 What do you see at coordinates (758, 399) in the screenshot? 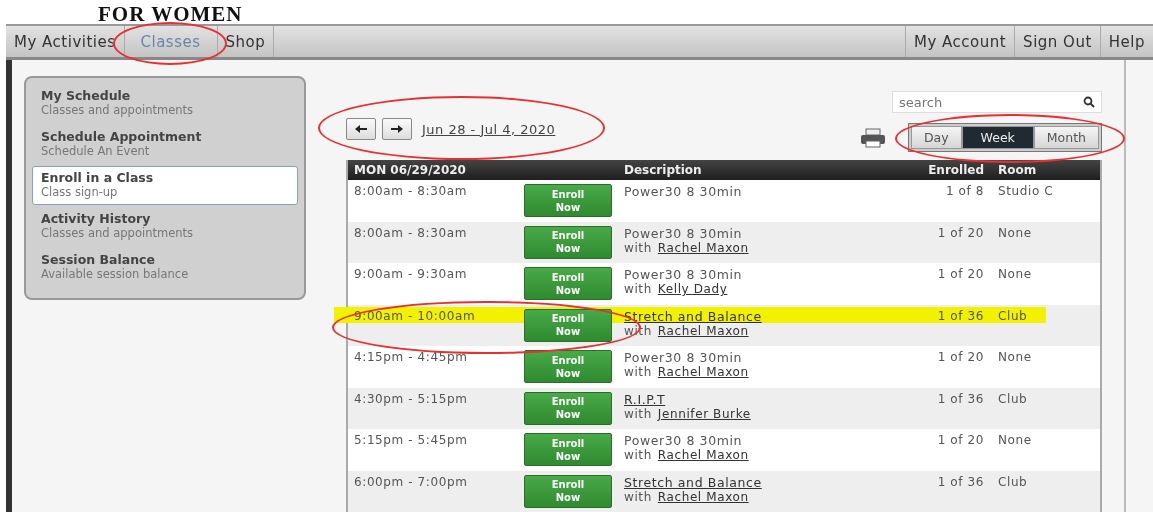
I see `class-link: R.I.P.T` at bounding box center [758, 399].